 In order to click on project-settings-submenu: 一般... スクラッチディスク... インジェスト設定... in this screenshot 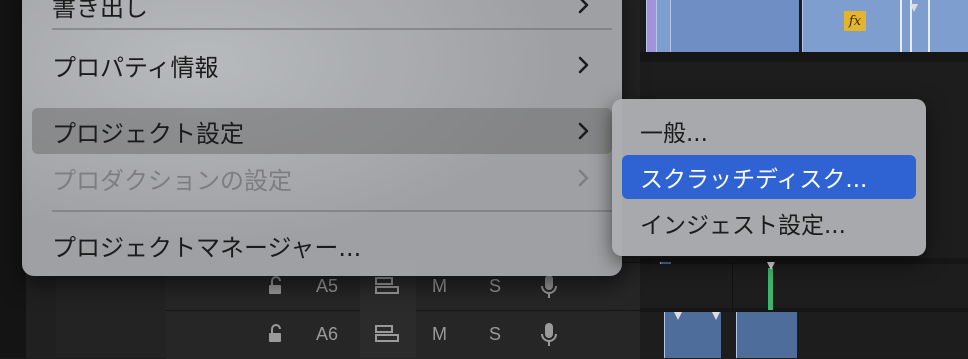, I will do `click(769, 177)`.